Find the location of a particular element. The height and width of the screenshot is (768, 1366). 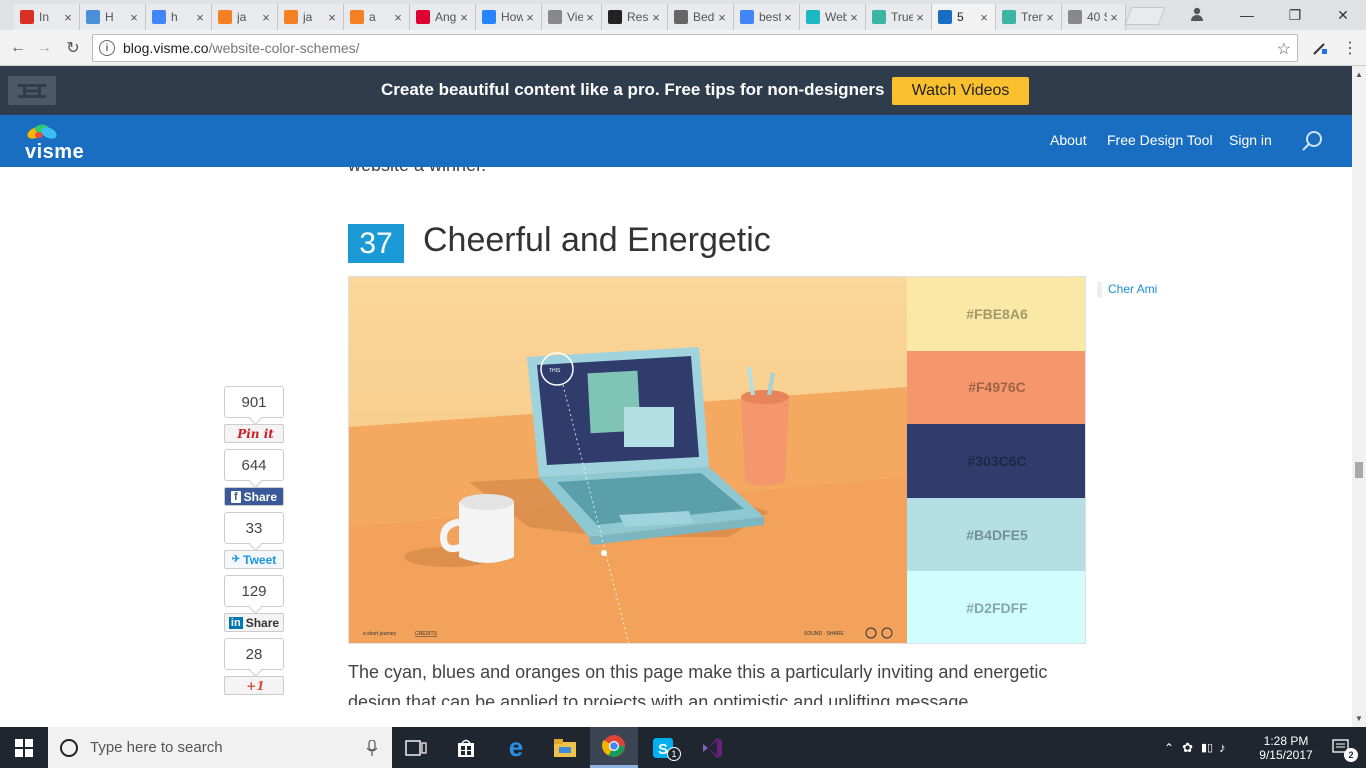

page-scrollbar: ▲ ▼ is located at coordinates (1359, 396).